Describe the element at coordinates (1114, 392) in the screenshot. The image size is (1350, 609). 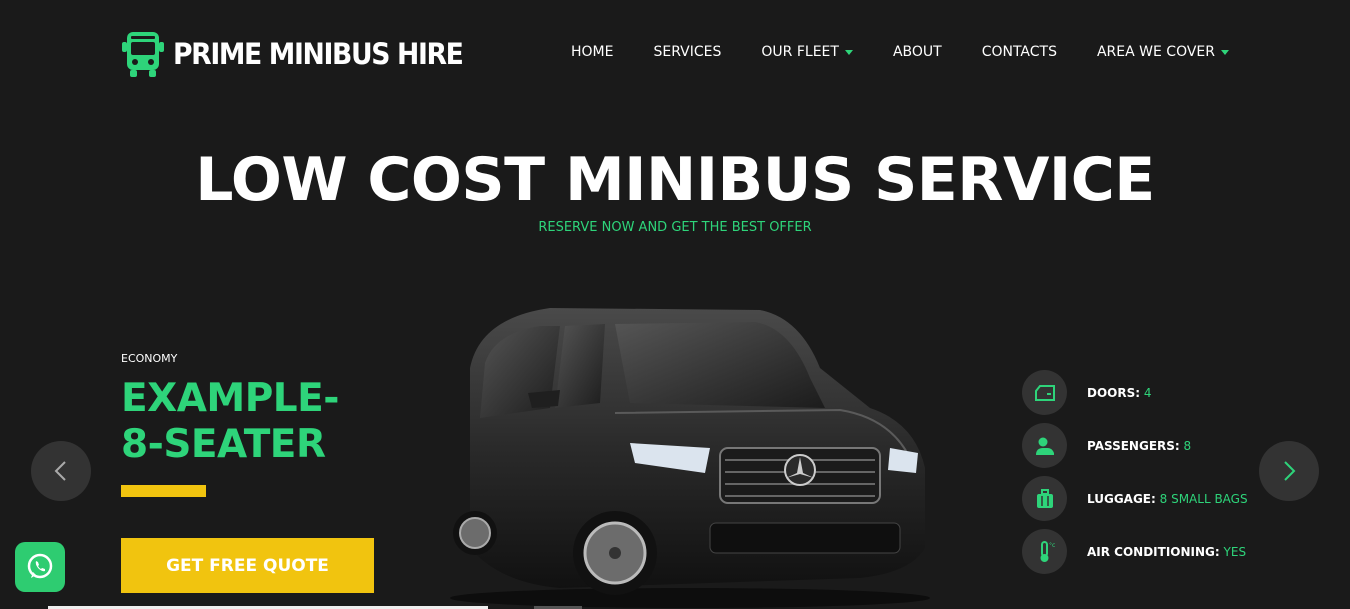
I see `spec-doors-label: DOORS:` at that location.